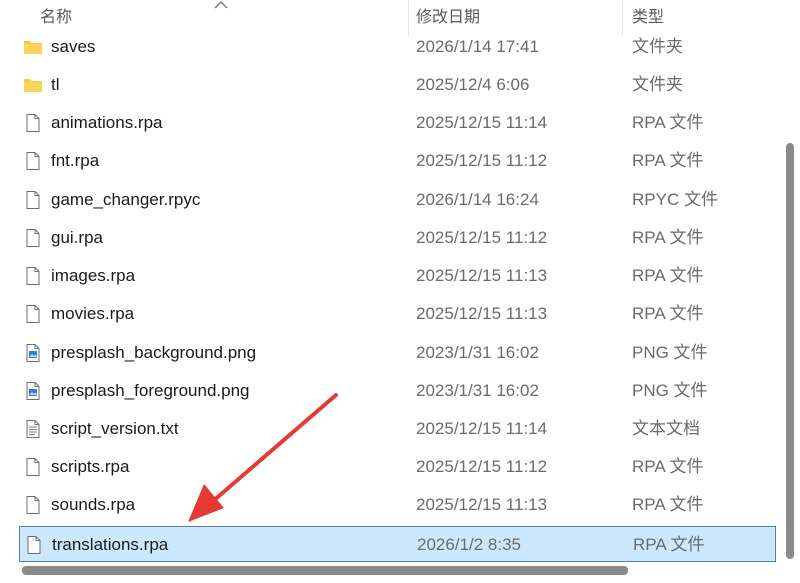 This screenshot has height=583, width=800. What do you see at coordinates (73, 46) in the screenshot?
I see `file-name: saves` at bounding box center [73, 46].